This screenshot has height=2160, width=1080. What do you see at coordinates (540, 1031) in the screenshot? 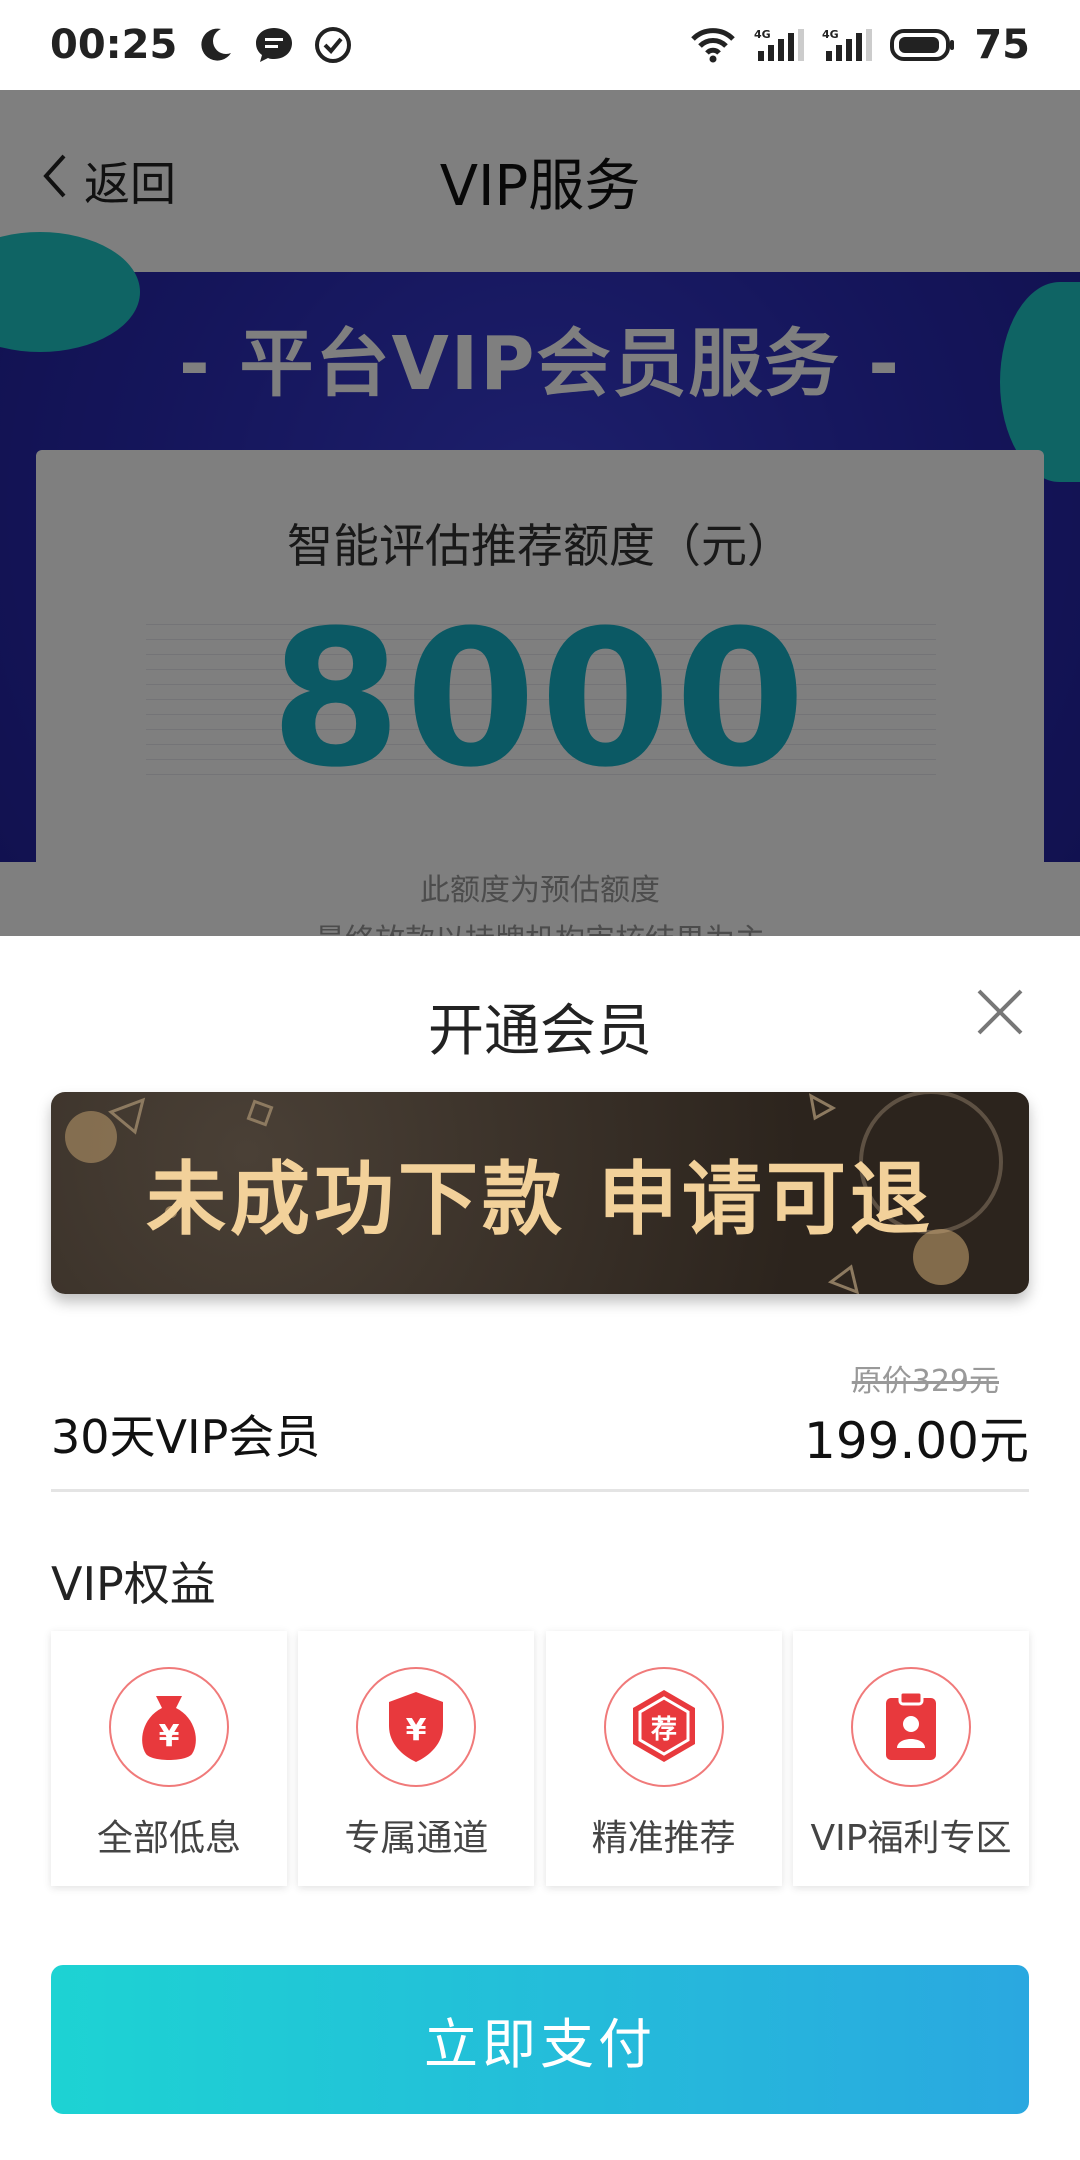
I see `sheet-title: 开通会员` at bounding box center [540, 1031].